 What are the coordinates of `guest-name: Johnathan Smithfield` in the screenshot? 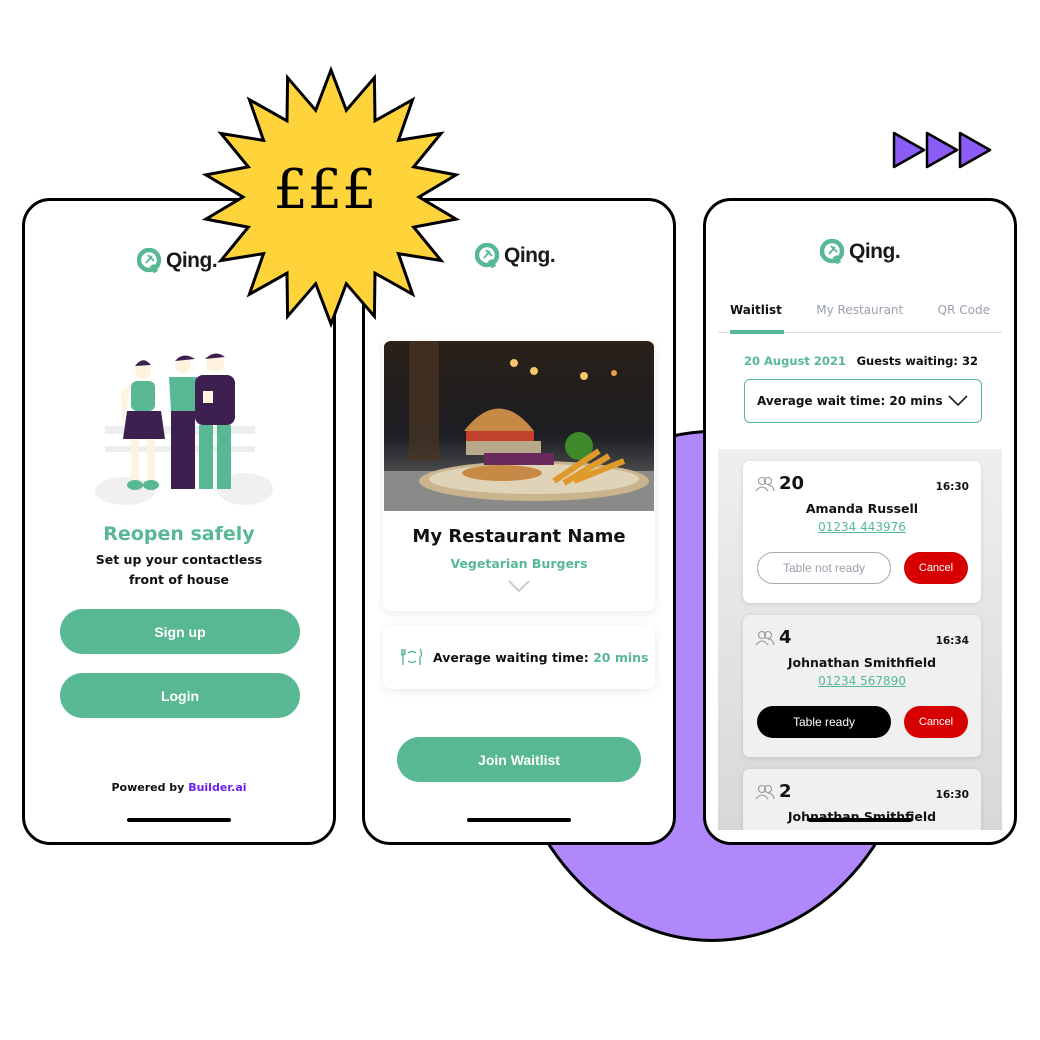 It's located at (862, 662).